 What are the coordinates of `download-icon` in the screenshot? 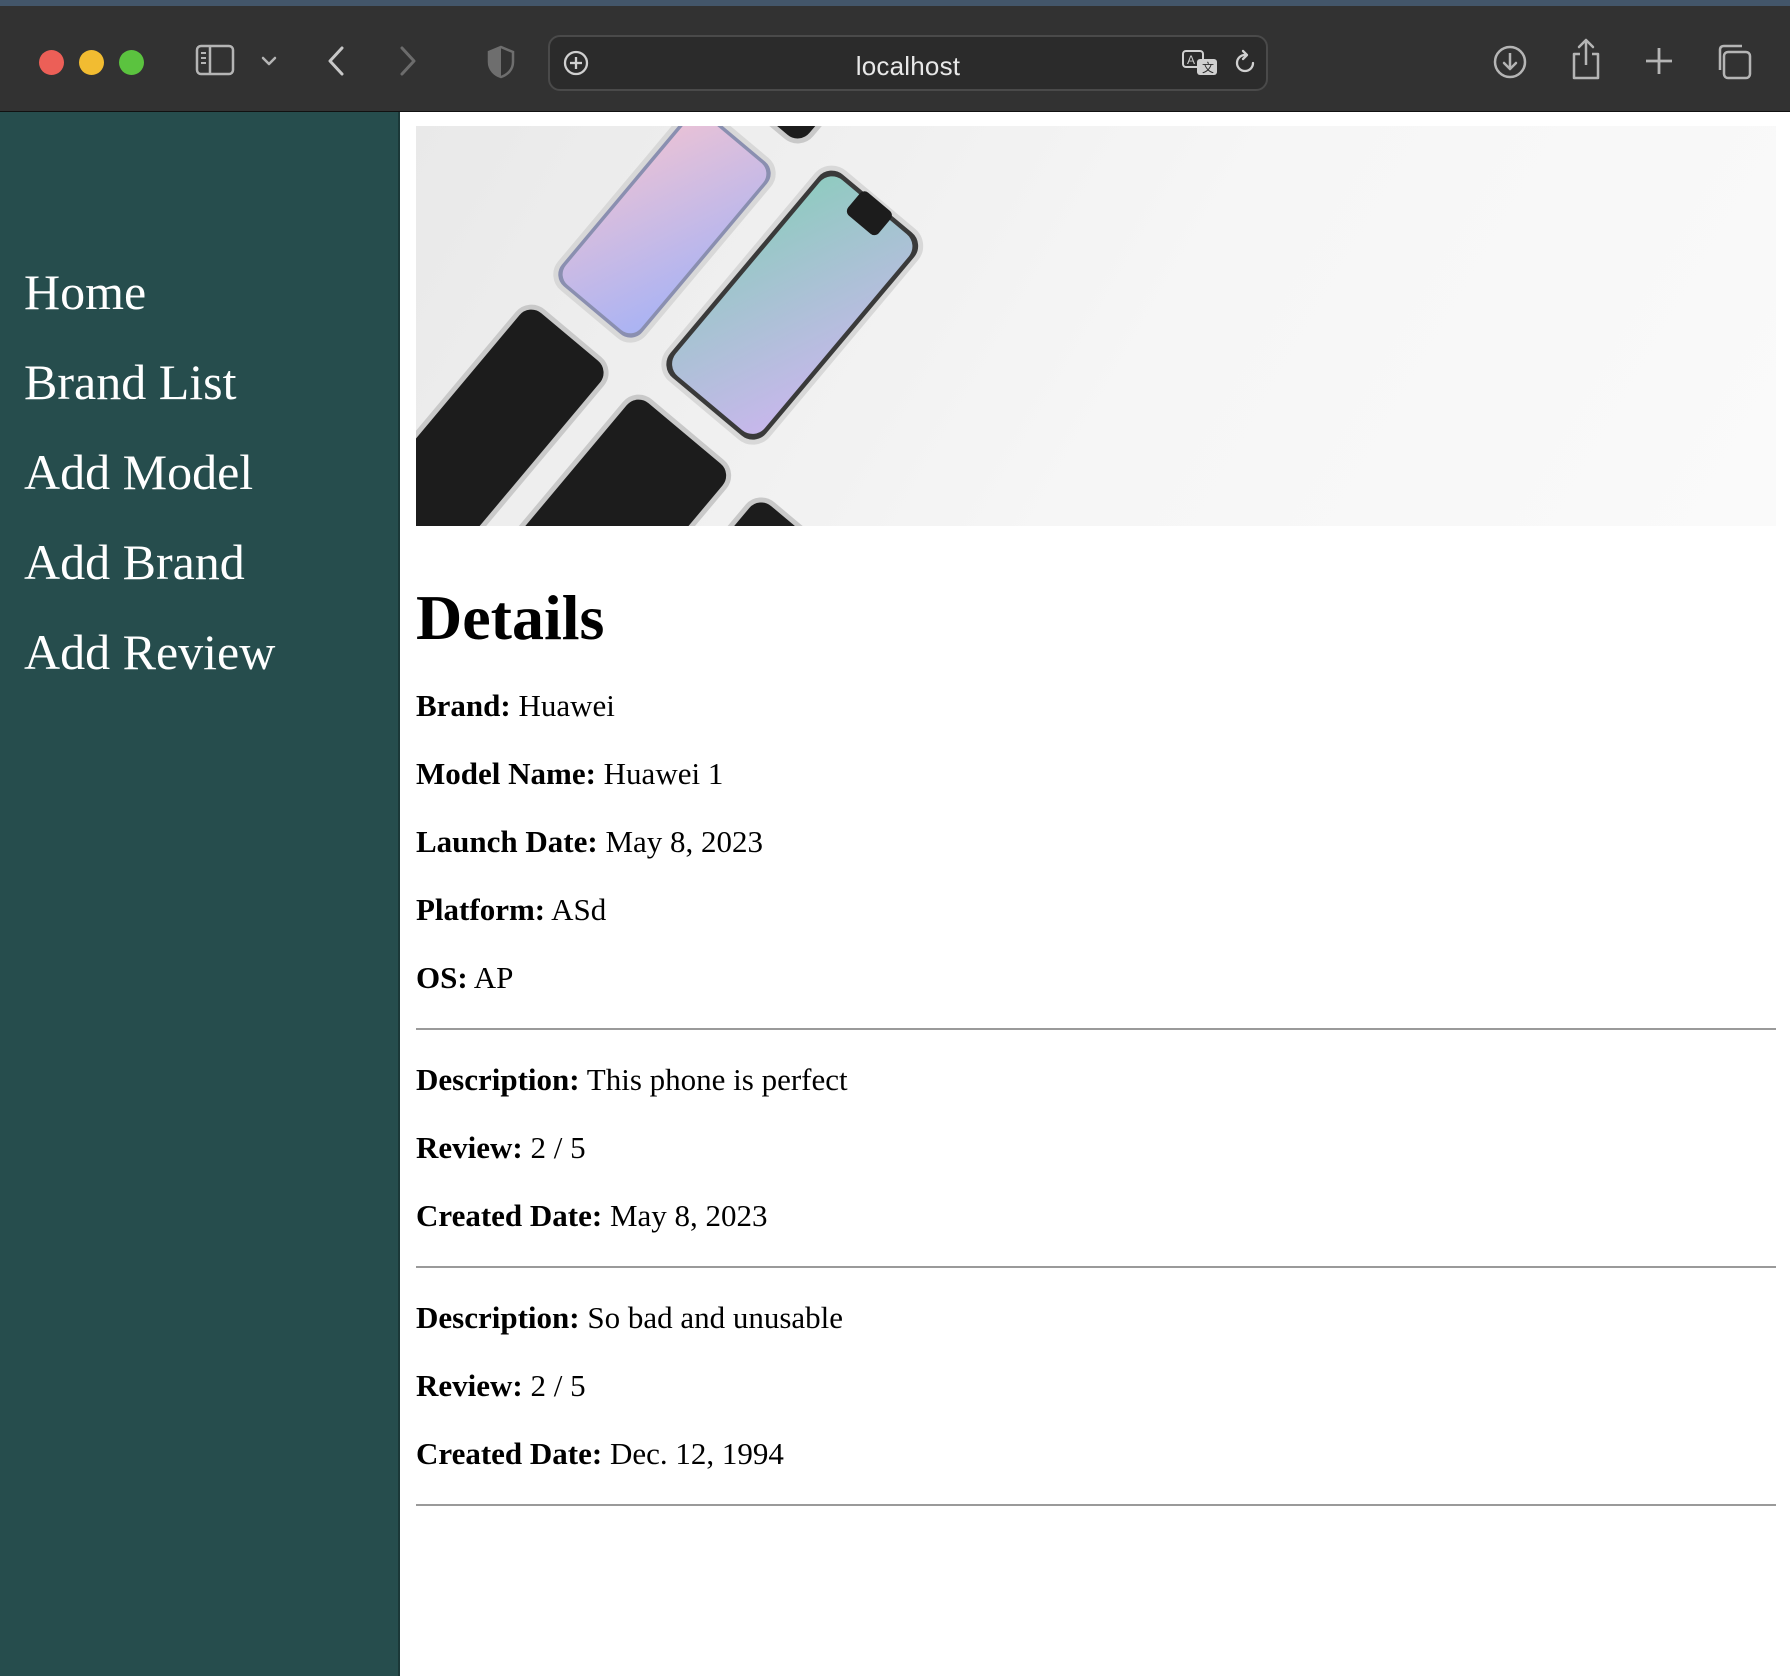 It's located at (1510, 62).